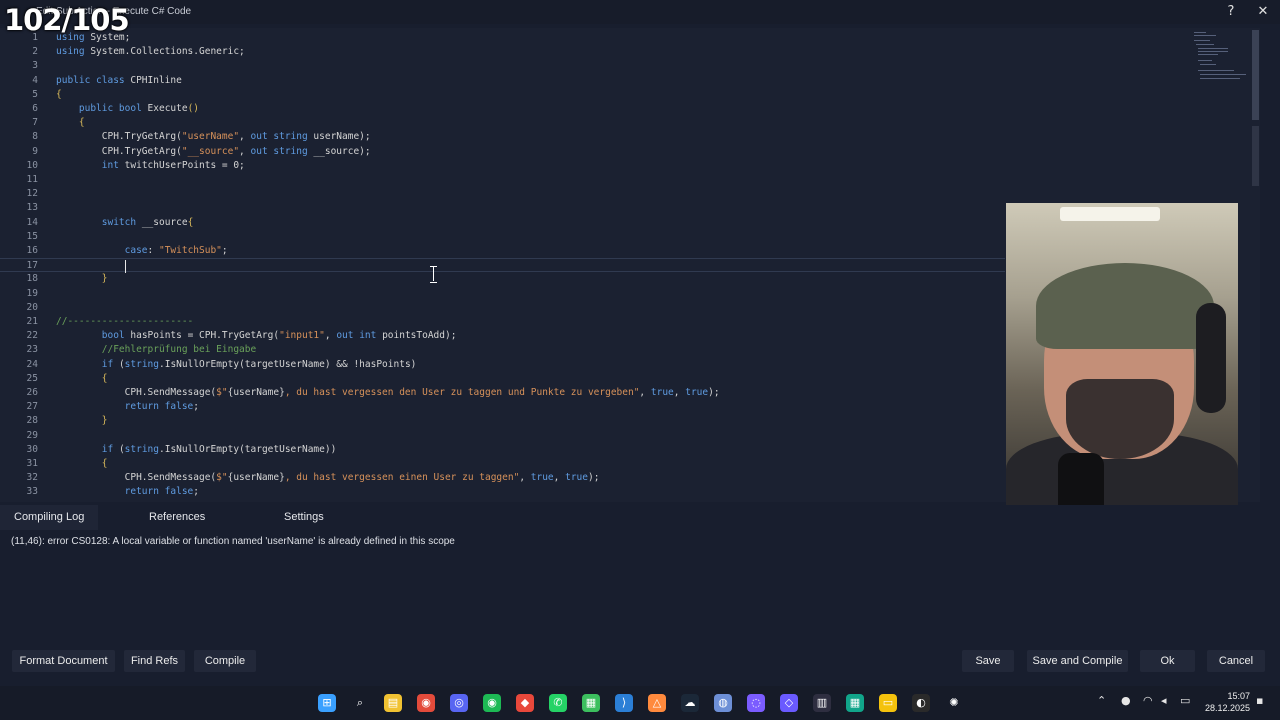  I want to click on code-line: 31 {, so click(502, 464).